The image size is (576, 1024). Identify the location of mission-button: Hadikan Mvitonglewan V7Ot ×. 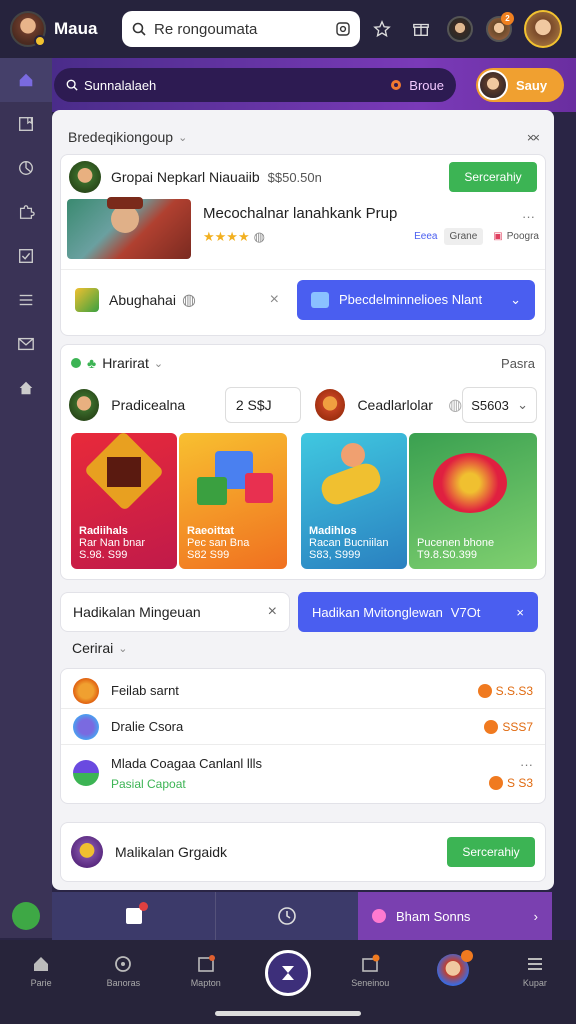
(418, 612).